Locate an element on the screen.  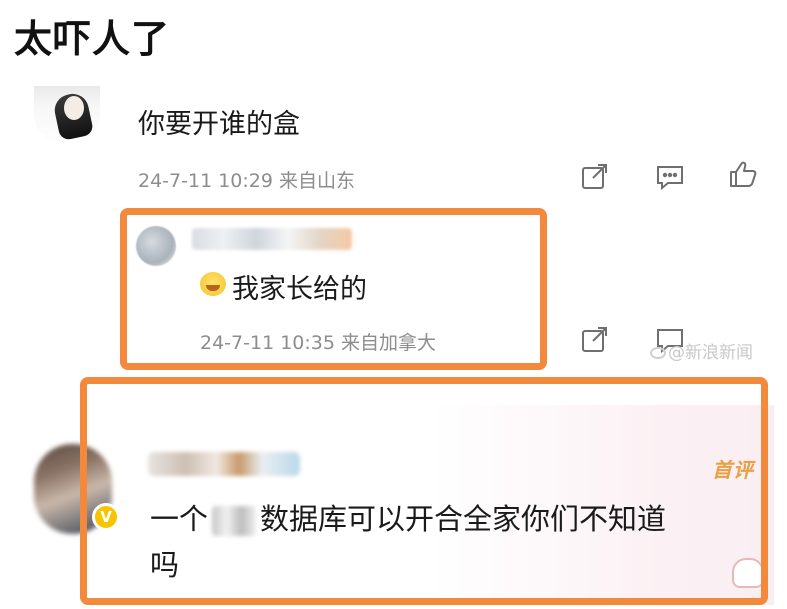
reply-username-blurred is located at coordinates (272, 239).